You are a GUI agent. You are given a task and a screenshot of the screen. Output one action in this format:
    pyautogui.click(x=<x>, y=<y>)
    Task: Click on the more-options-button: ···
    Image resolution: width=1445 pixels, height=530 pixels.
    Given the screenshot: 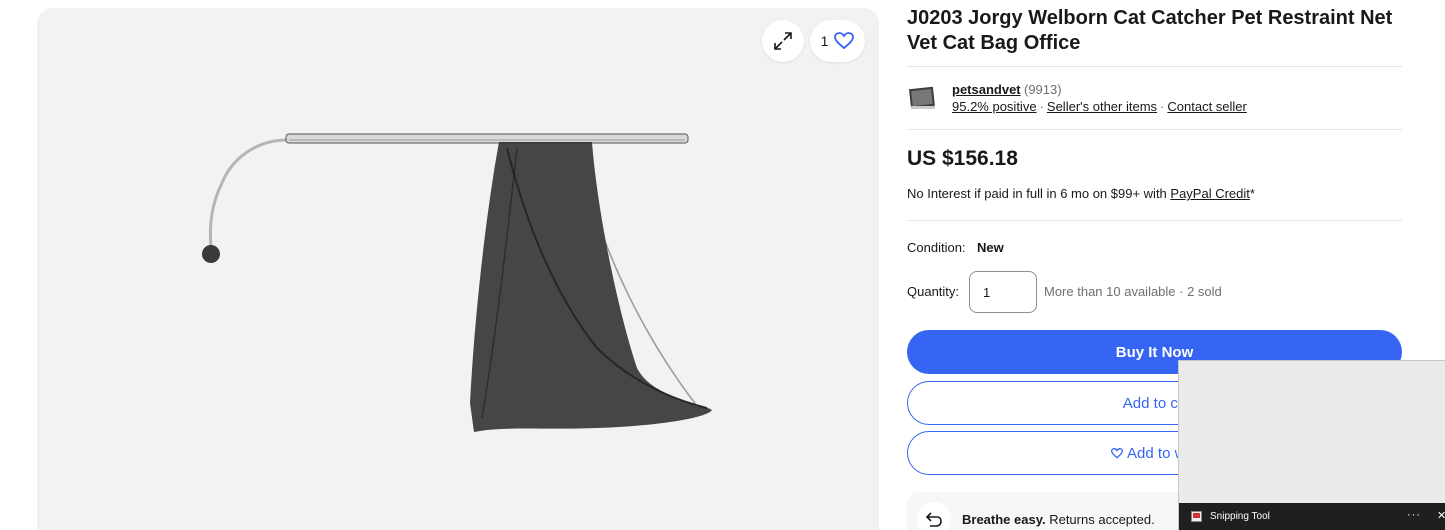 What is the action you would take?
    pyautogui.click(x=1414, y=515)
    